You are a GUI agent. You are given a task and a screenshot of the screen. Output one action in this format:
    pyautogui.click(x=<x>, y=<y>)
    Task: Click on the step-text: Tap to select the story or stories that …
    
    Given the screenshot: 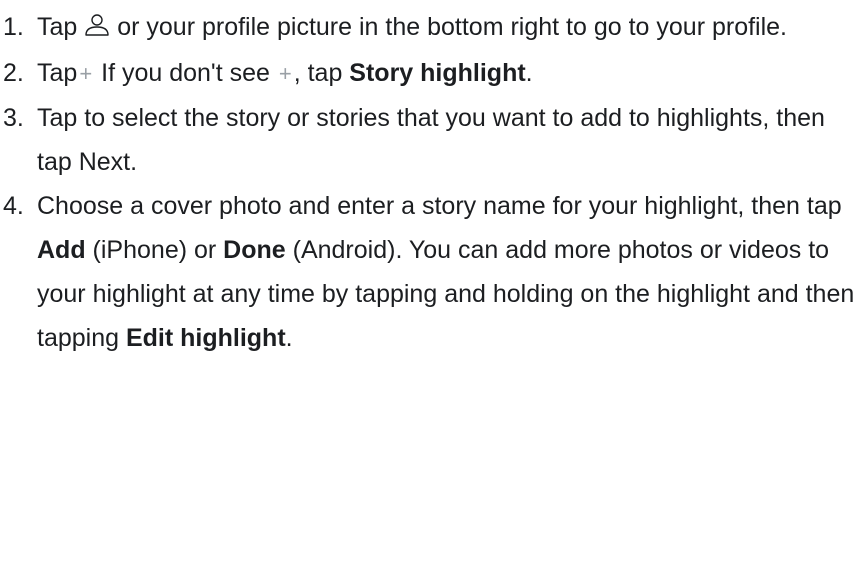 What is the action you would take?
    pyautogui.click(x=431, y=140)
    